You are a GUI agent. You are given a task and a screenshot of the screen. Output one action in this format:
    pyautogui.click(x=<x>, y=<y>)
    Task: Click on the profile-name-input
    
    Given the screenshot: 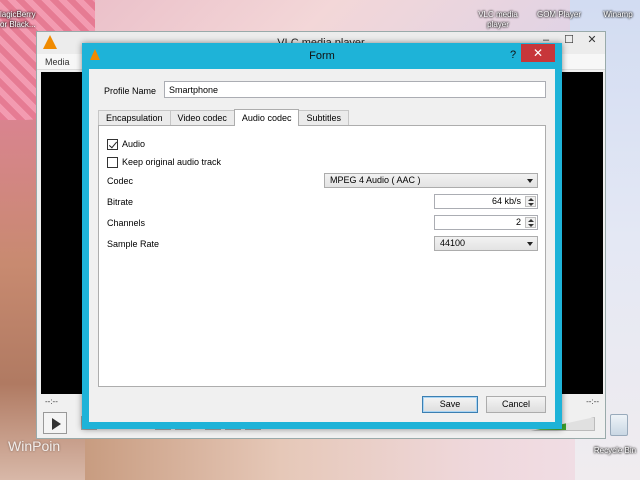 What is the action you would take?
    pyautogui.click(x=355, y=89)
    